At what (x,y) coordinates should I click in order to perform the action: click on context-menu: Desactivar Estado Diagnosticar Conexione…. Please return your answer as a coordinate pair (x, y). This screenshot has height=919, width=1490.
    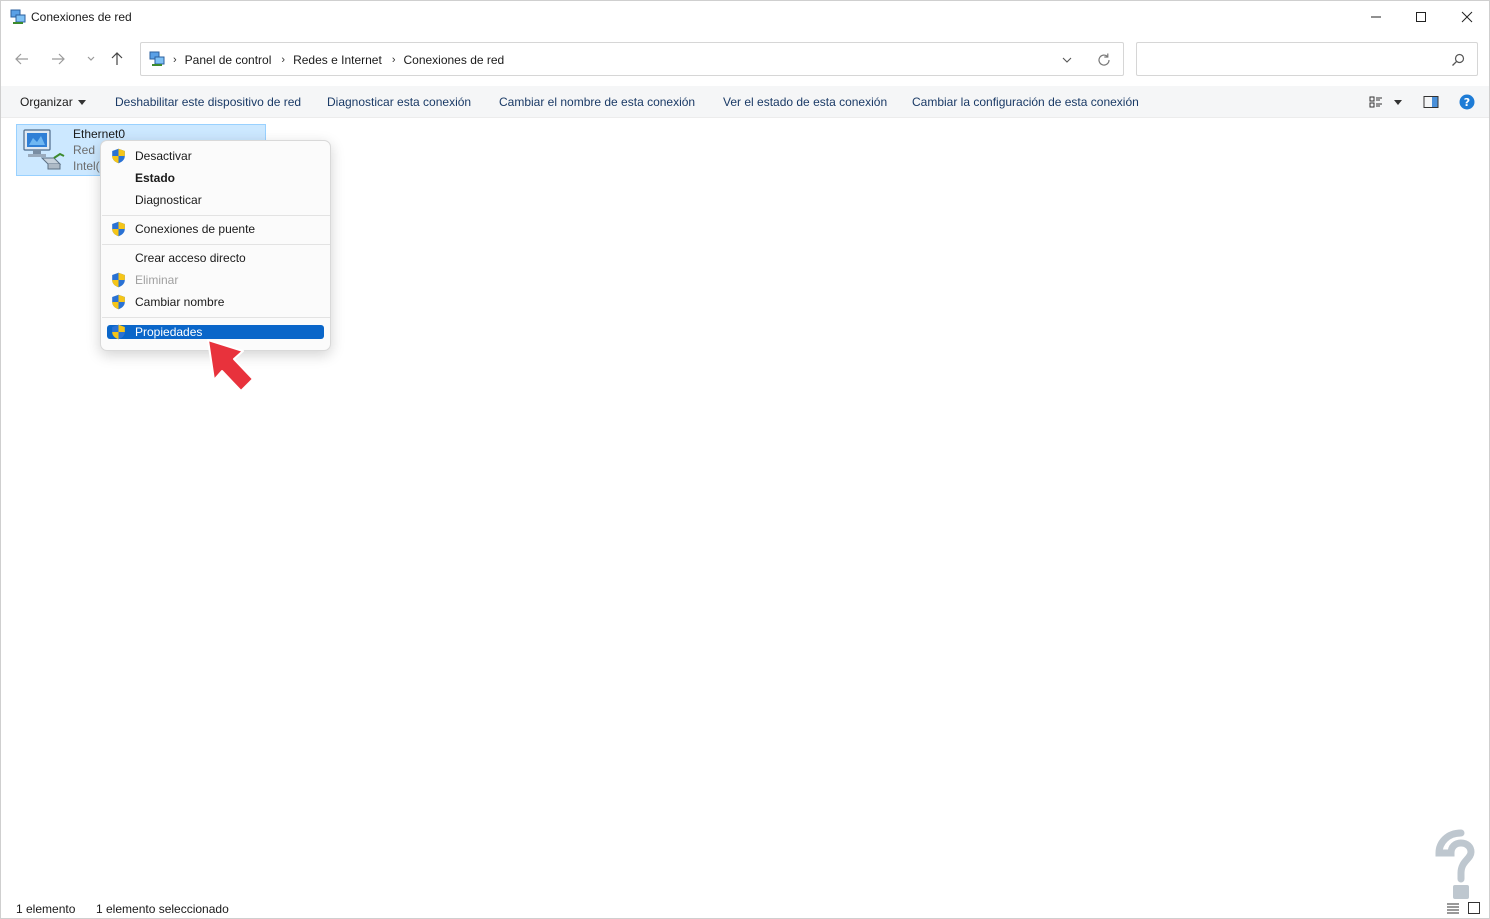
    Looking at the image, I should click on (215, 245).